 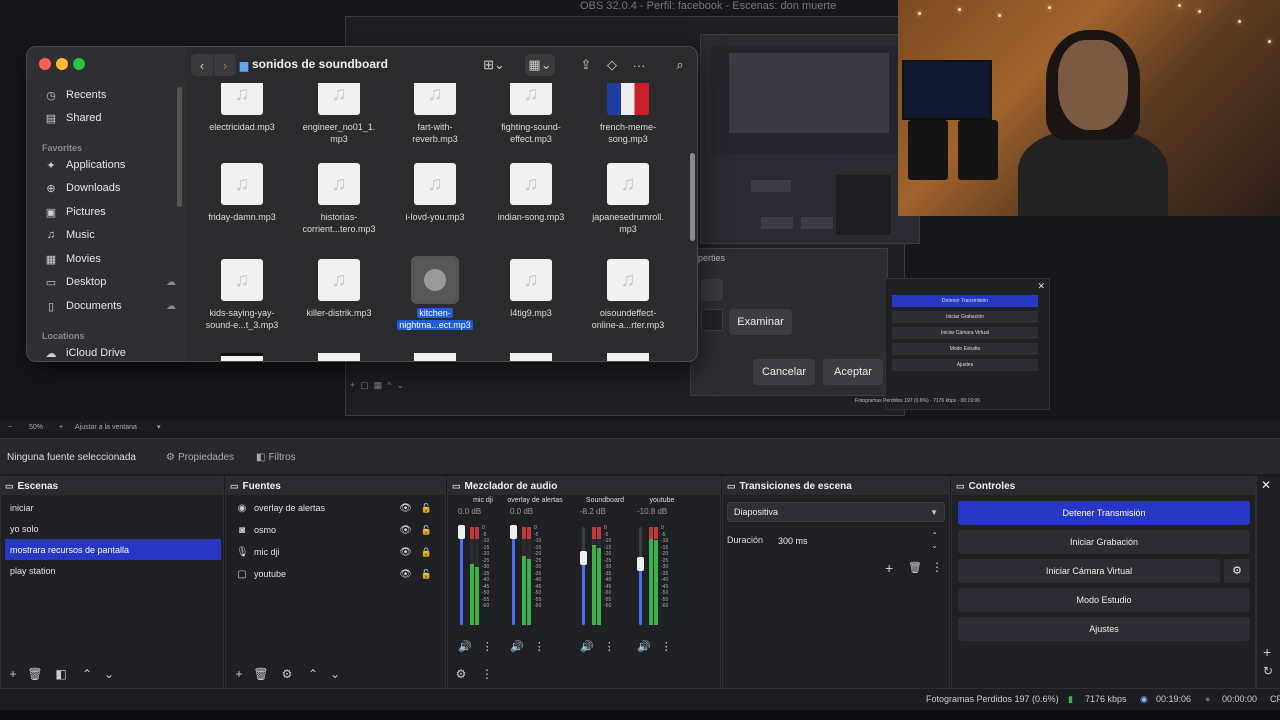 What do you see at coordinates (712, 320) in the screenshot?
I see `dialog-path-field` at bounding box center [712, 320].